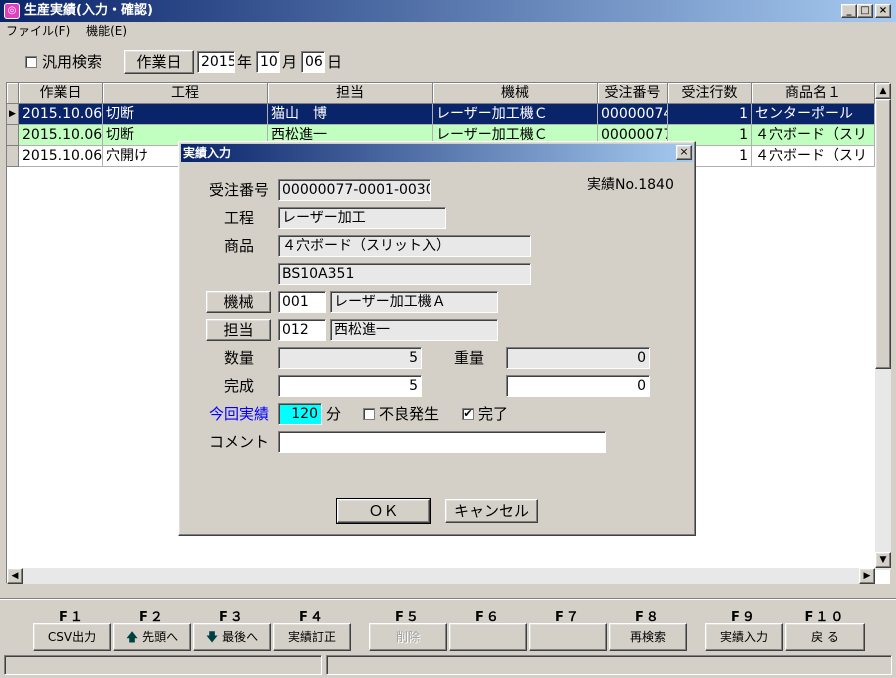  I want to click on go-last-button: 🡇 最後へ, so click(232, 637).